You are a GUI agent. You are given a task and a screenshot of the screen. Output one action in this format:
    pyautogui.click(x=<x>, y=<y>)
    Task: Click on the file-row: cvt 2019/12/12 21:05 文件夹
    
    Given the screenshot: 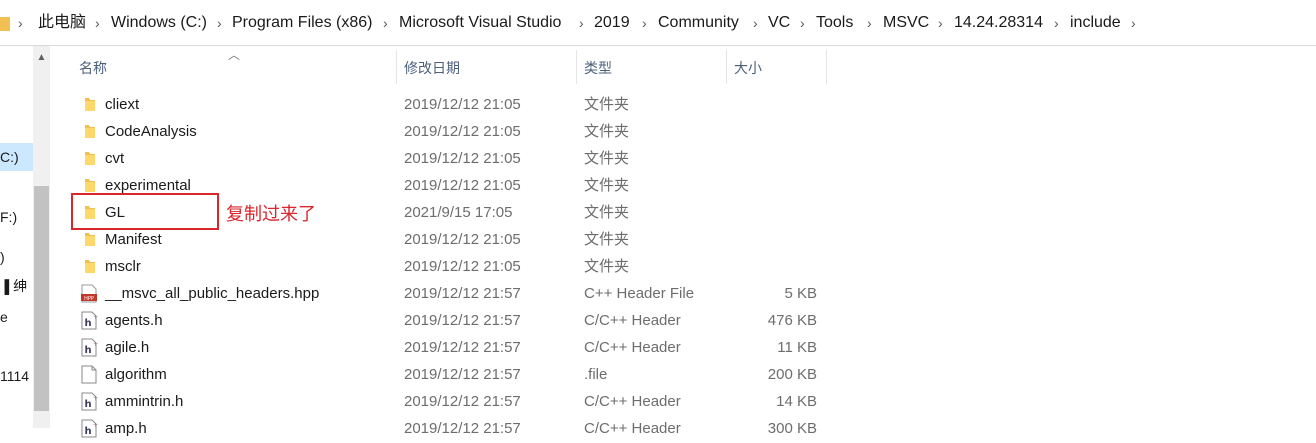 What is the action you would take?
    pyautogui.click(x=450, y=158)
    